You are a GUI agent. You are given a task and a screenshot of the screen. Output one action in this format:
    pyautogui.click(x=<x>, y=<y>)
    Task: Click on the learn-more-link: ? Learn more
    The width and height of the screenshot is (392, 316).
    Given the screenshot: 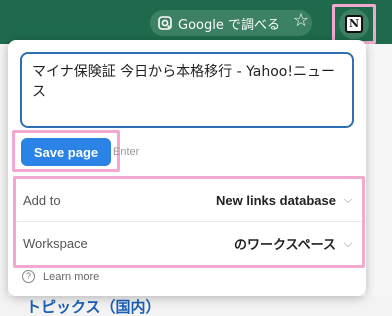 What is the action you would take?
    pyautogui.click(x=60, y=276)
    